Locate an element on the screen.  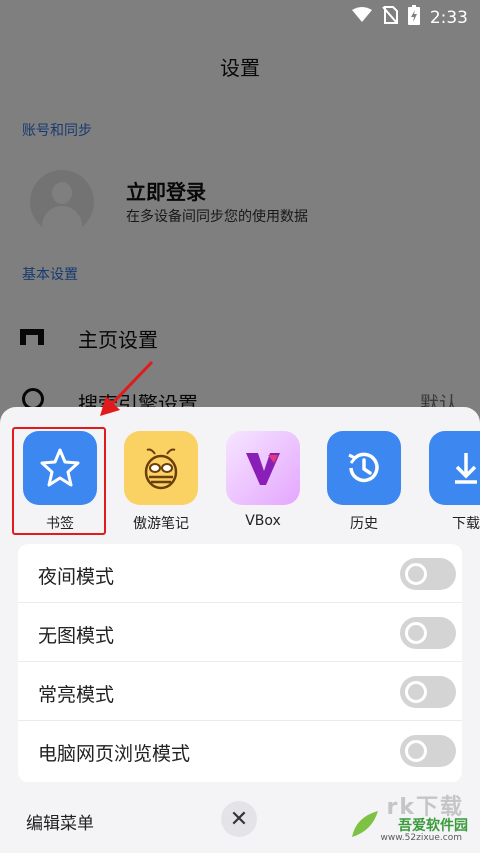
app-label: 傲游笔记 is located at coordinates (161, 524).